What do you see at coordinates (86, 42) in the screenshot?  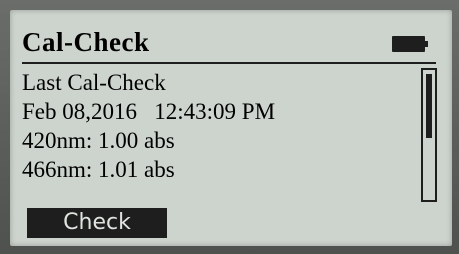 I see `screen-title: Cal-Check` at bounding box center [86, 42].